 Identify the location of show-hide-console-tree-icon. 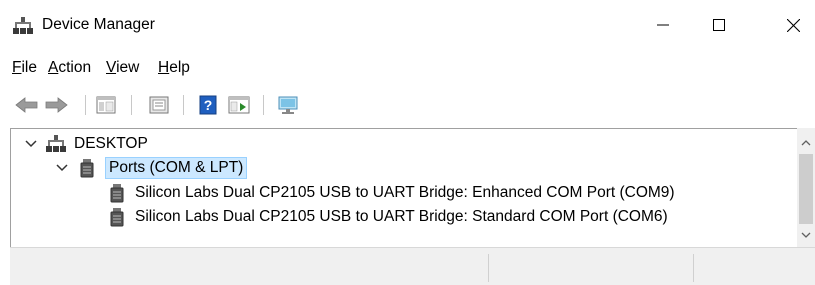
(106, 105).